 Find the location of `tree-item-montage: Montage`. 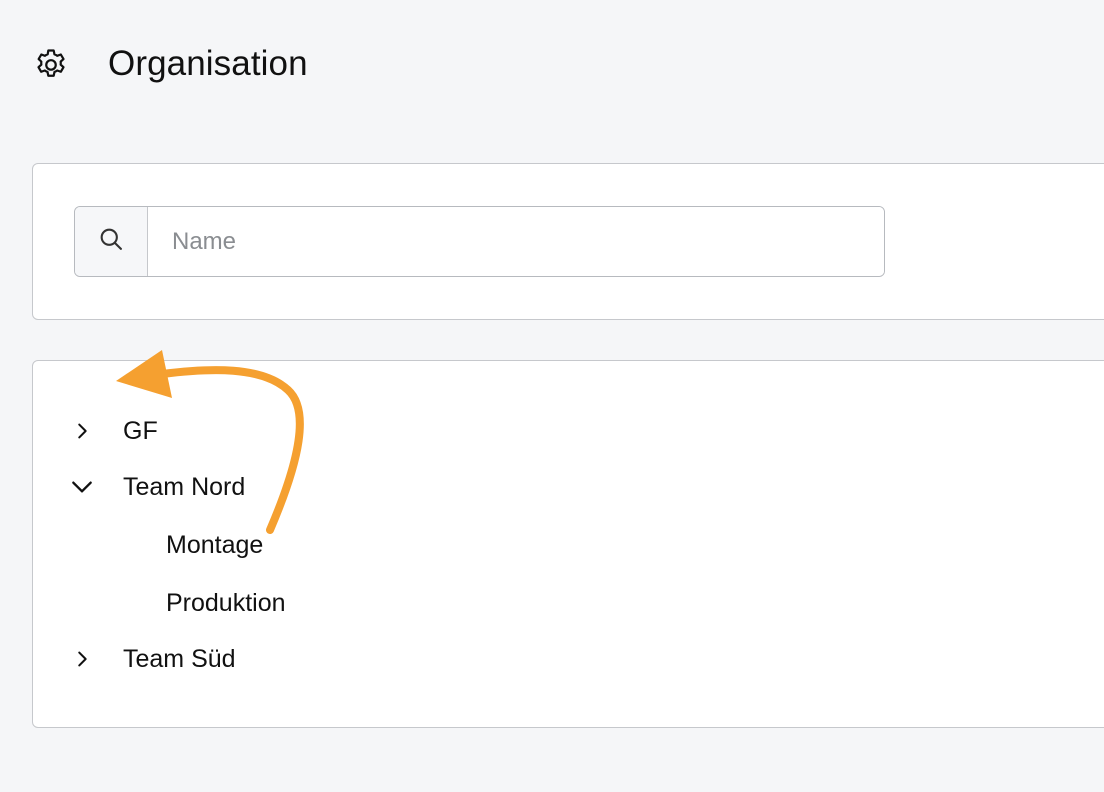

tree-item-montage: Montage is located at coordinates (214, 545).